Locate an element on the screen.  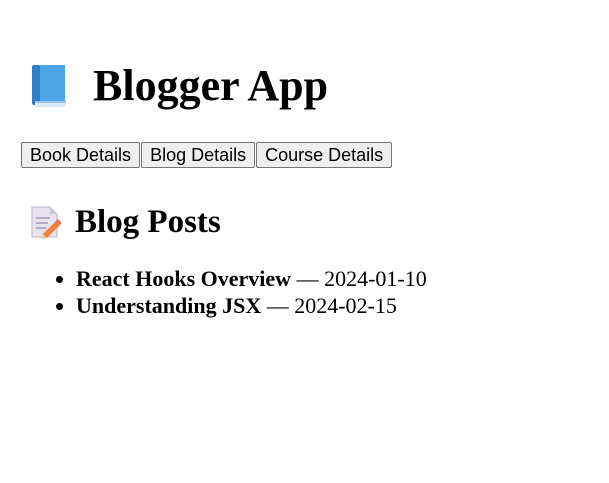
section-title: Blog Posts is located at coordinates (125, 222).